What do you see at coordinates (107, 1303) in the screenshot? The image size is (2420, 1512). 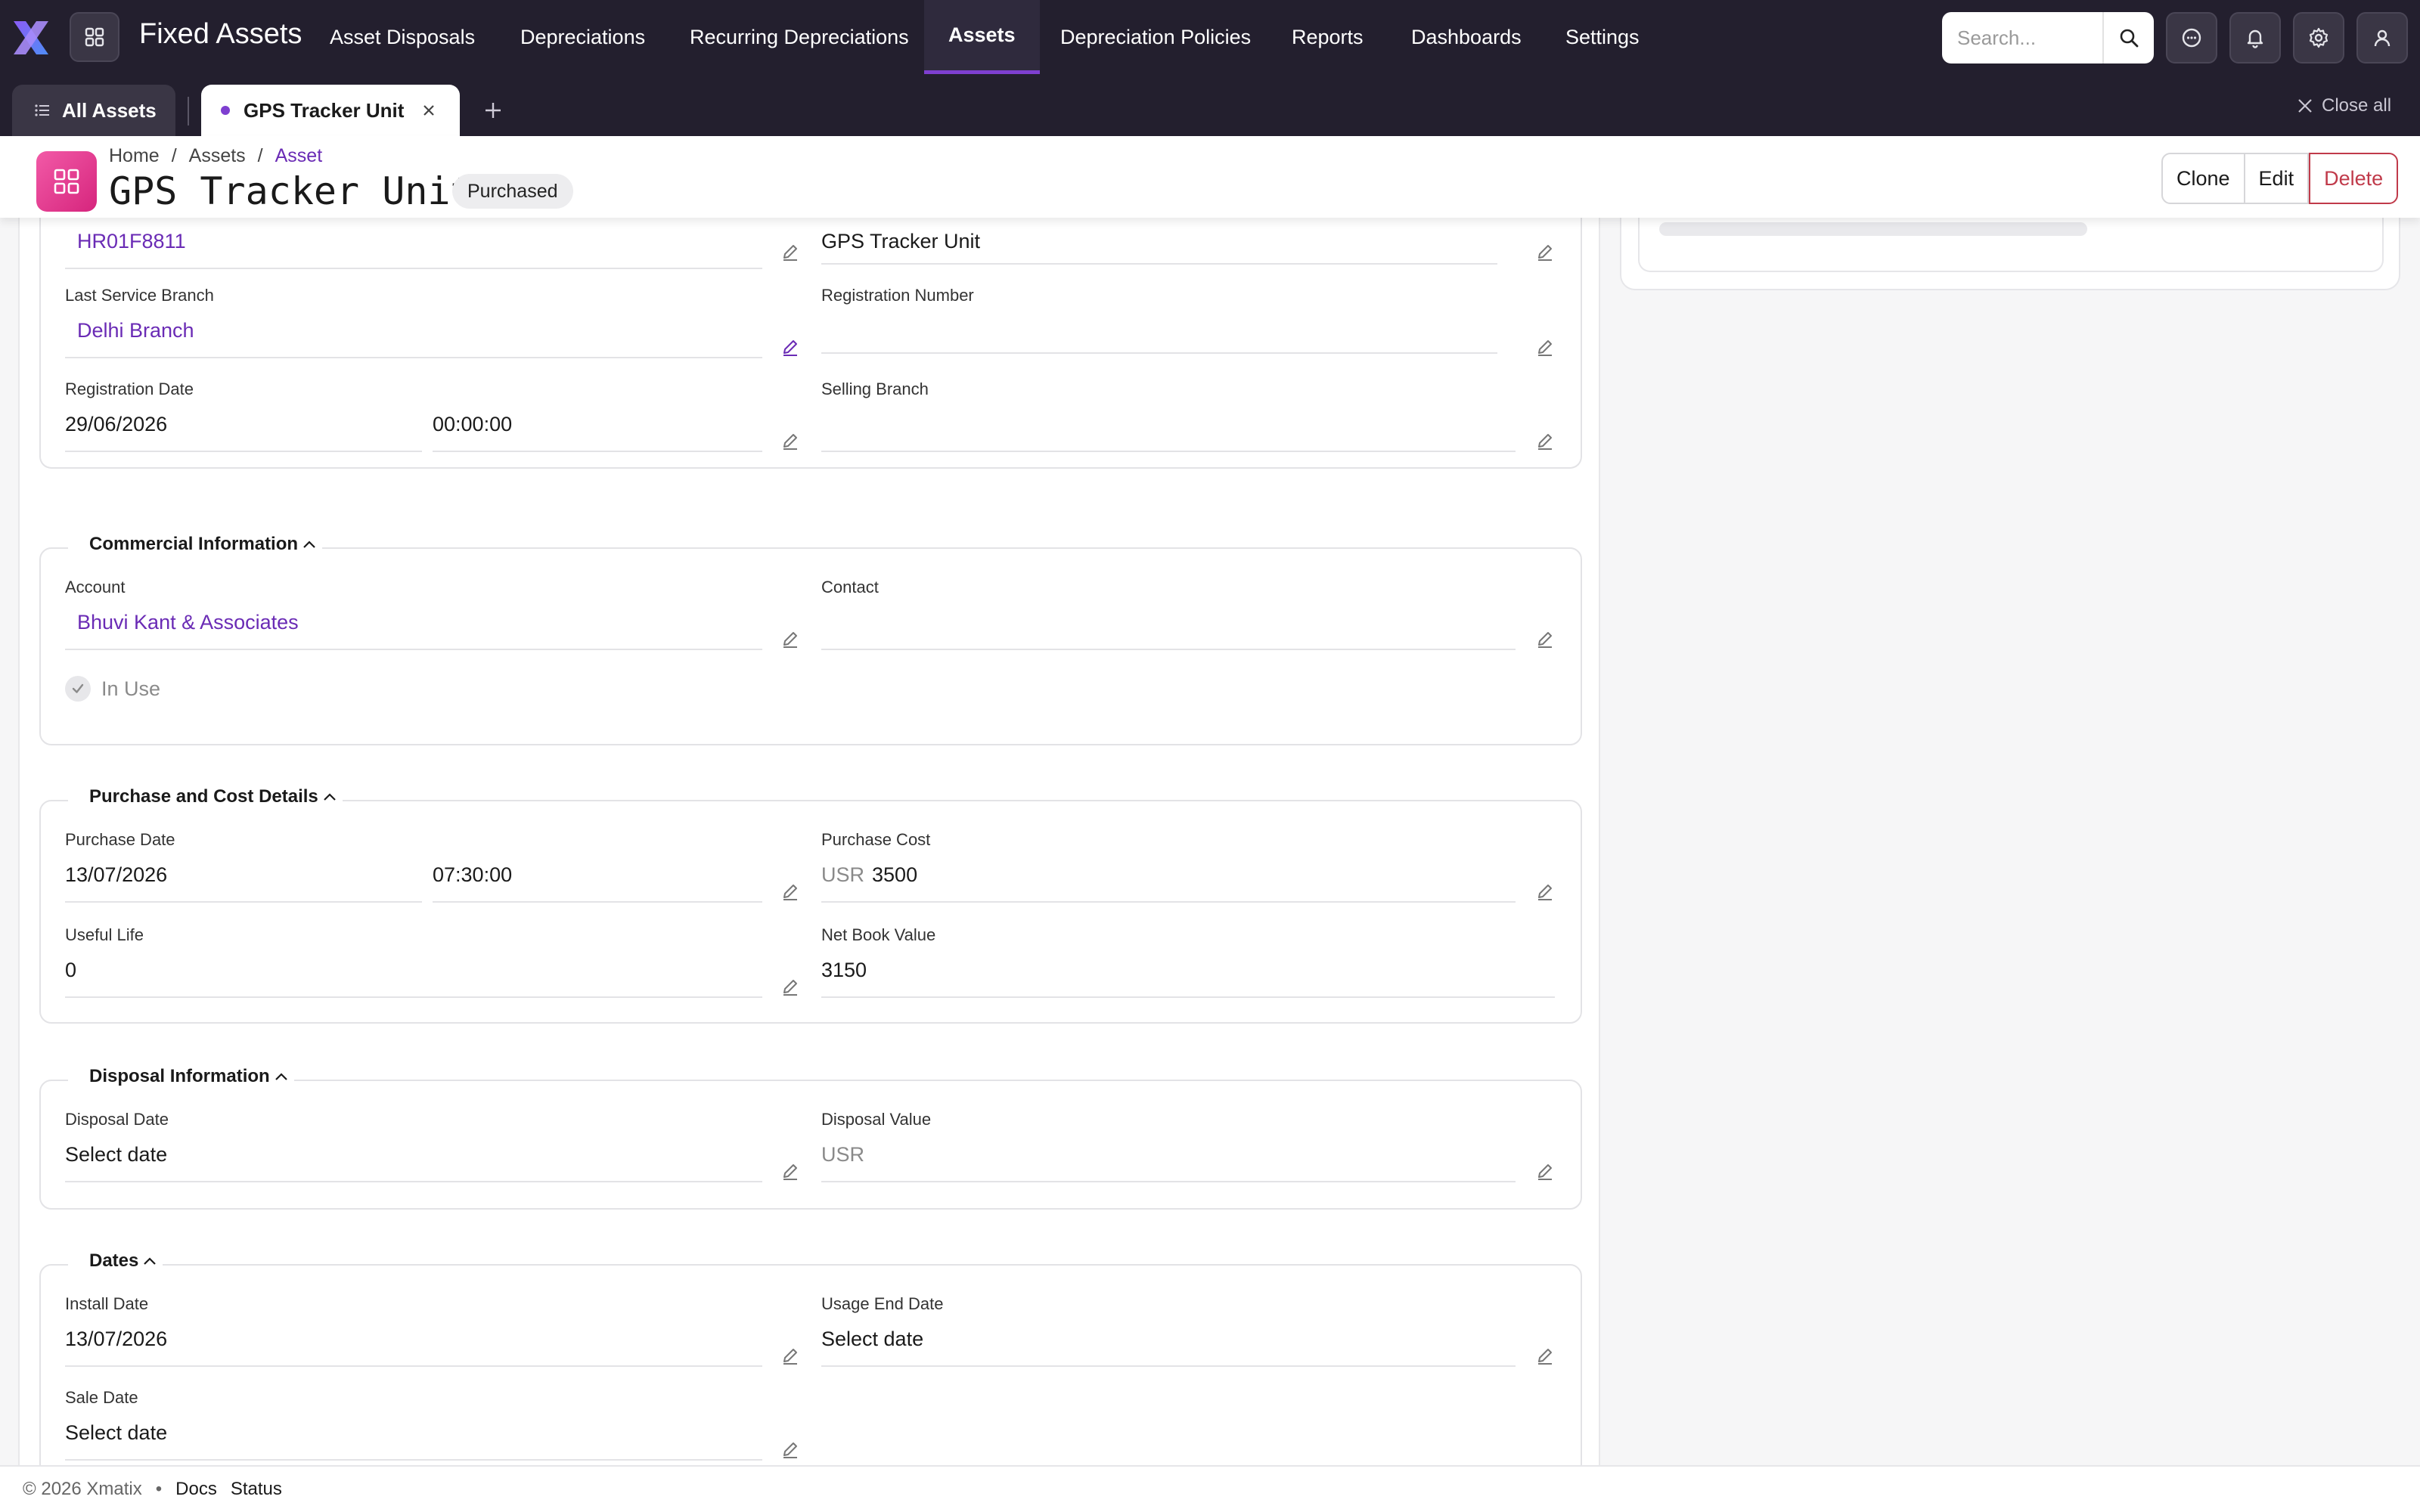 I see `field-label: Install Date` at bounding box center [107, 1303].